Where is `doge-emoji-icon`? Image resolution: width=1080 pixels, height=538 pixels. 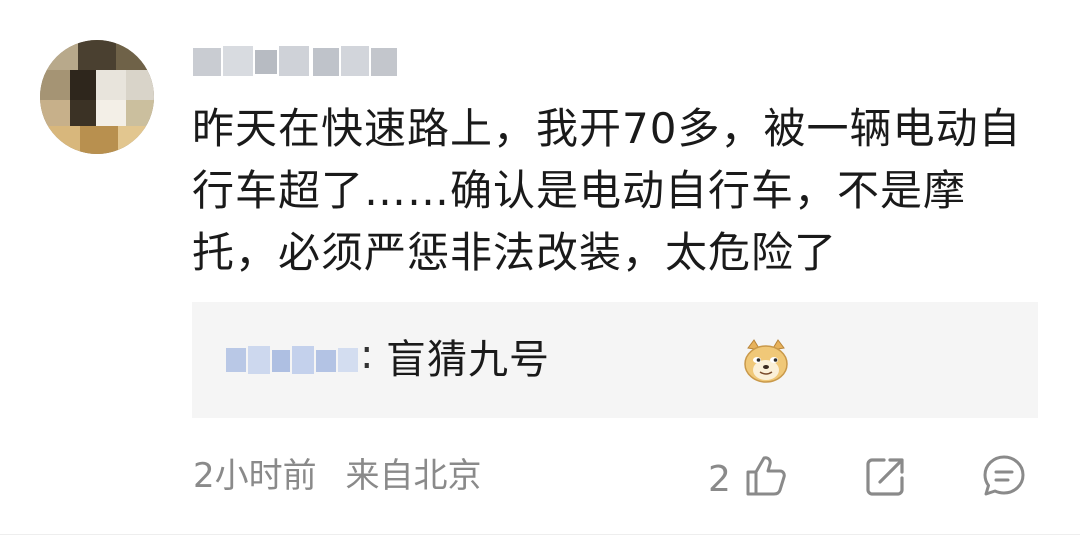
doge-emoji-icon is located at coordinates (766, 361).